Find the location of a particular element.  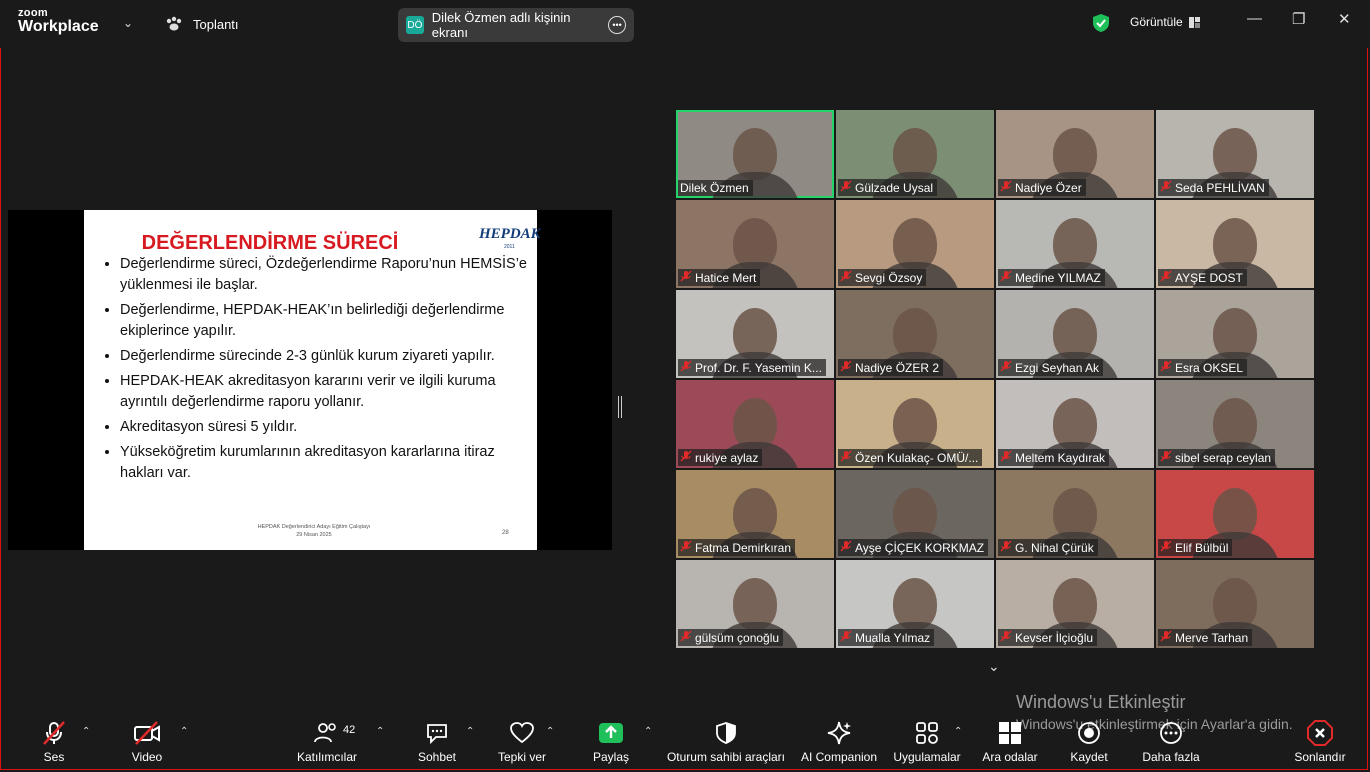

apps-options-caret-icon: ⌃ is located at coordinates (958, 731).